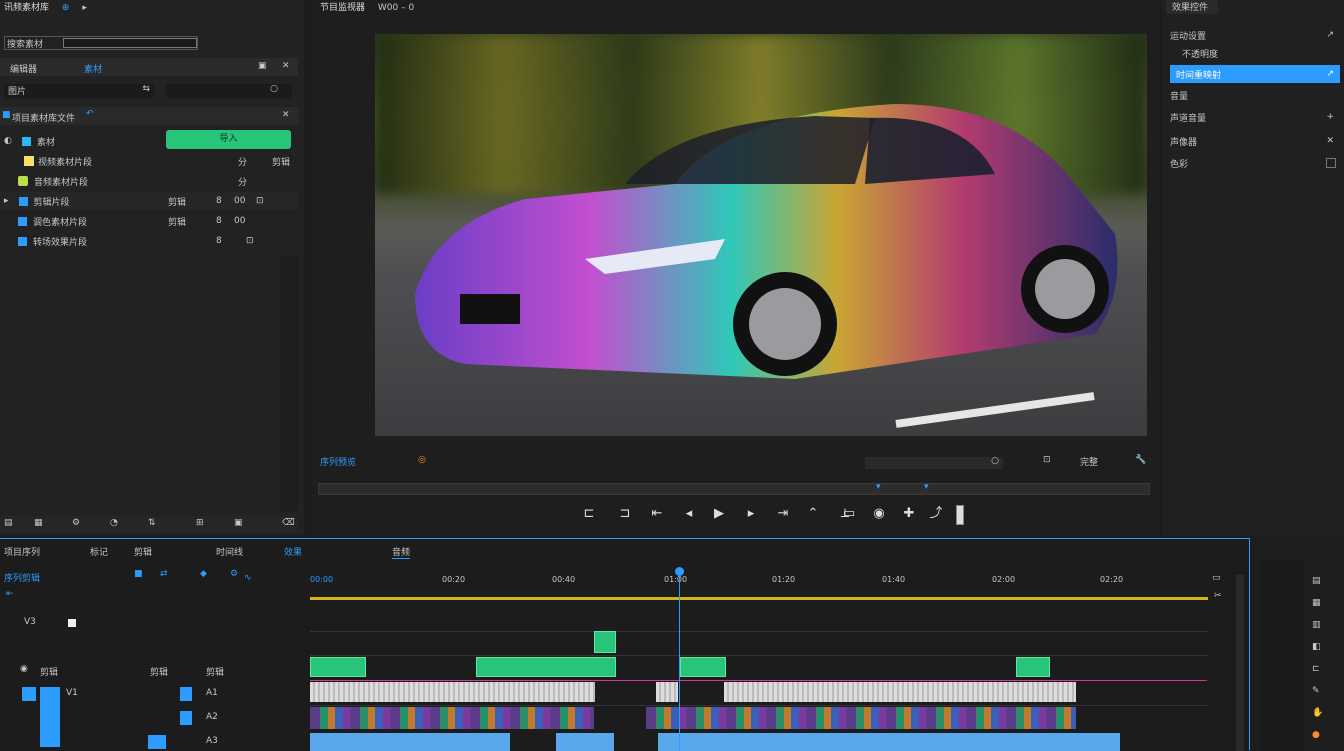  Describe the element at coordinates (1253, 95) in the screenshot. I see `effect-item: 音量` at that location.